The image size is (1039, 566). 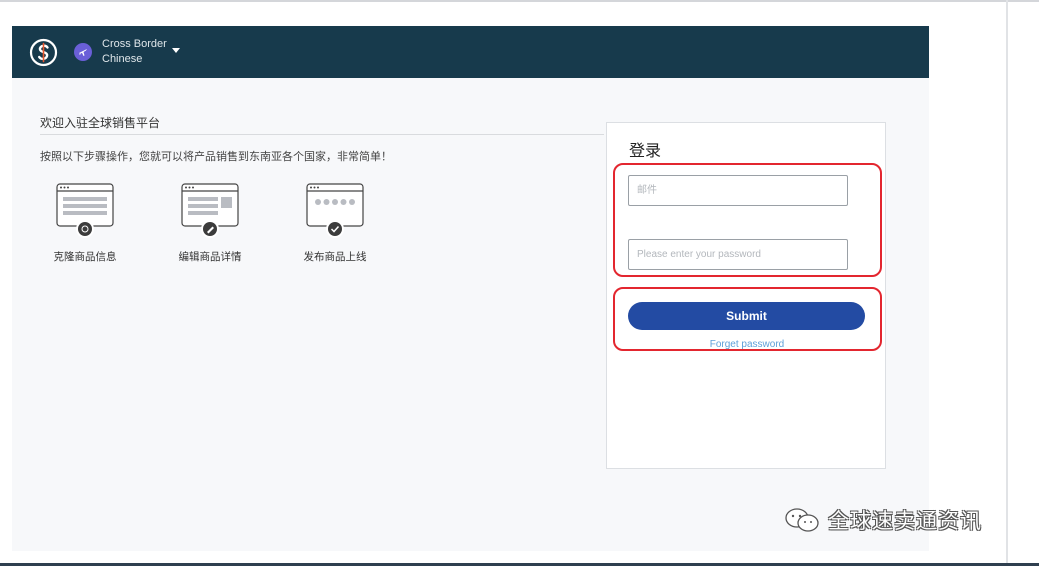 I want to click on region-line-1: Cross Border, so click(x=134, y=44).